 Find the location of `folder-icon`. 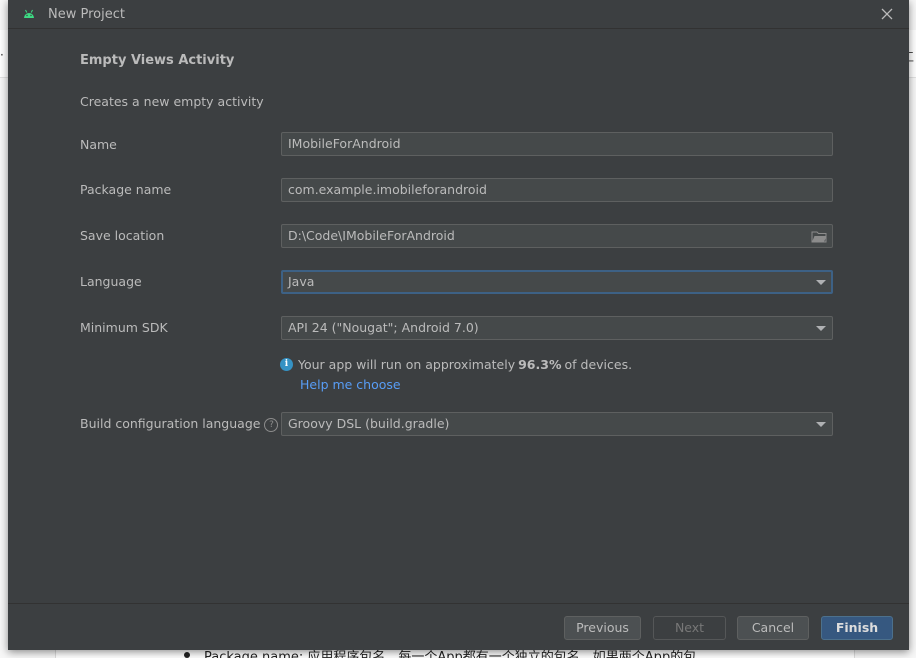

folder-icon is located at coordinates (819, 236).